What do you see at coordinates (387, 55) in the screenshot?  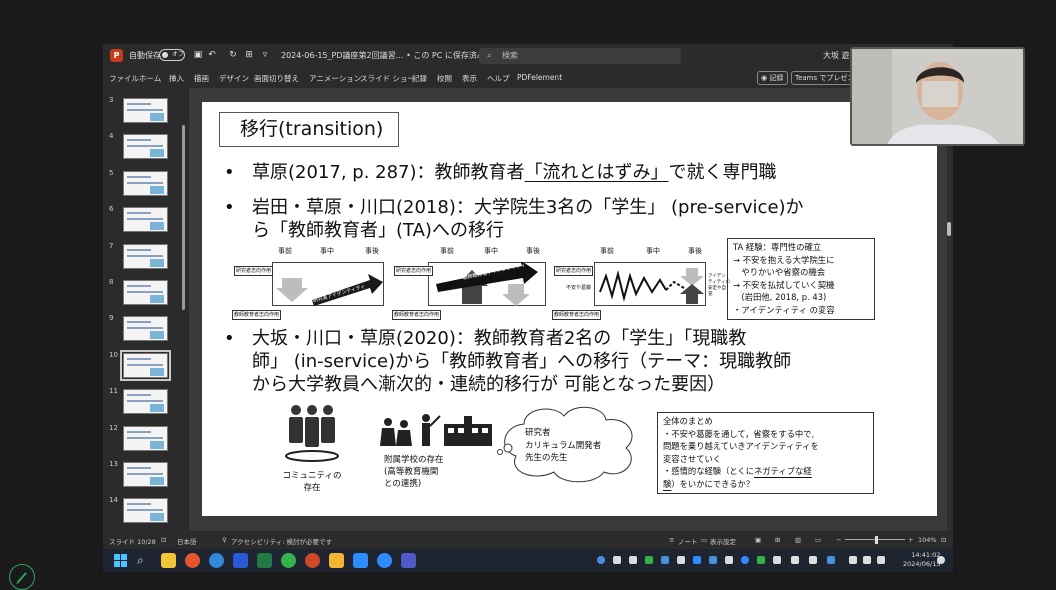 I see `file-name: 2024-06-15_PD議座第2回議習… • この PC に保存済み ∨` at bounding box center [387, 55].